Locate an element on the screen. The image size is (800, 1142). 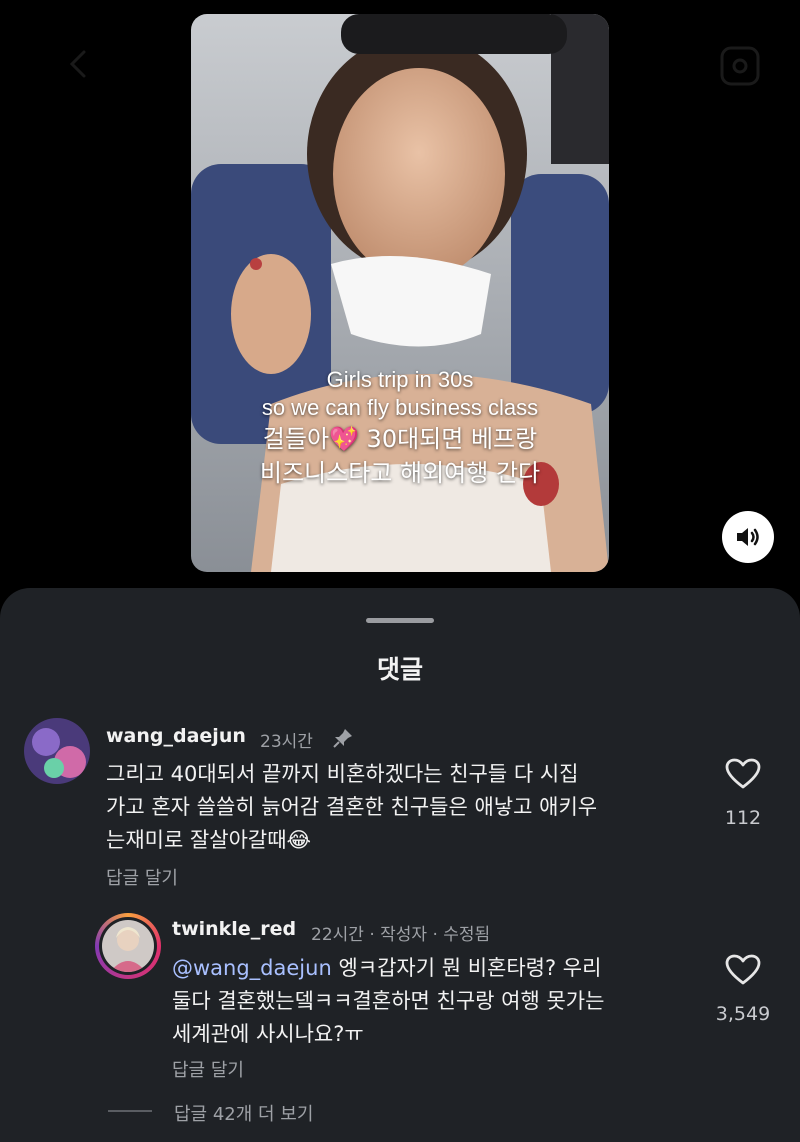
more-button is located at coordinates (740, 66).